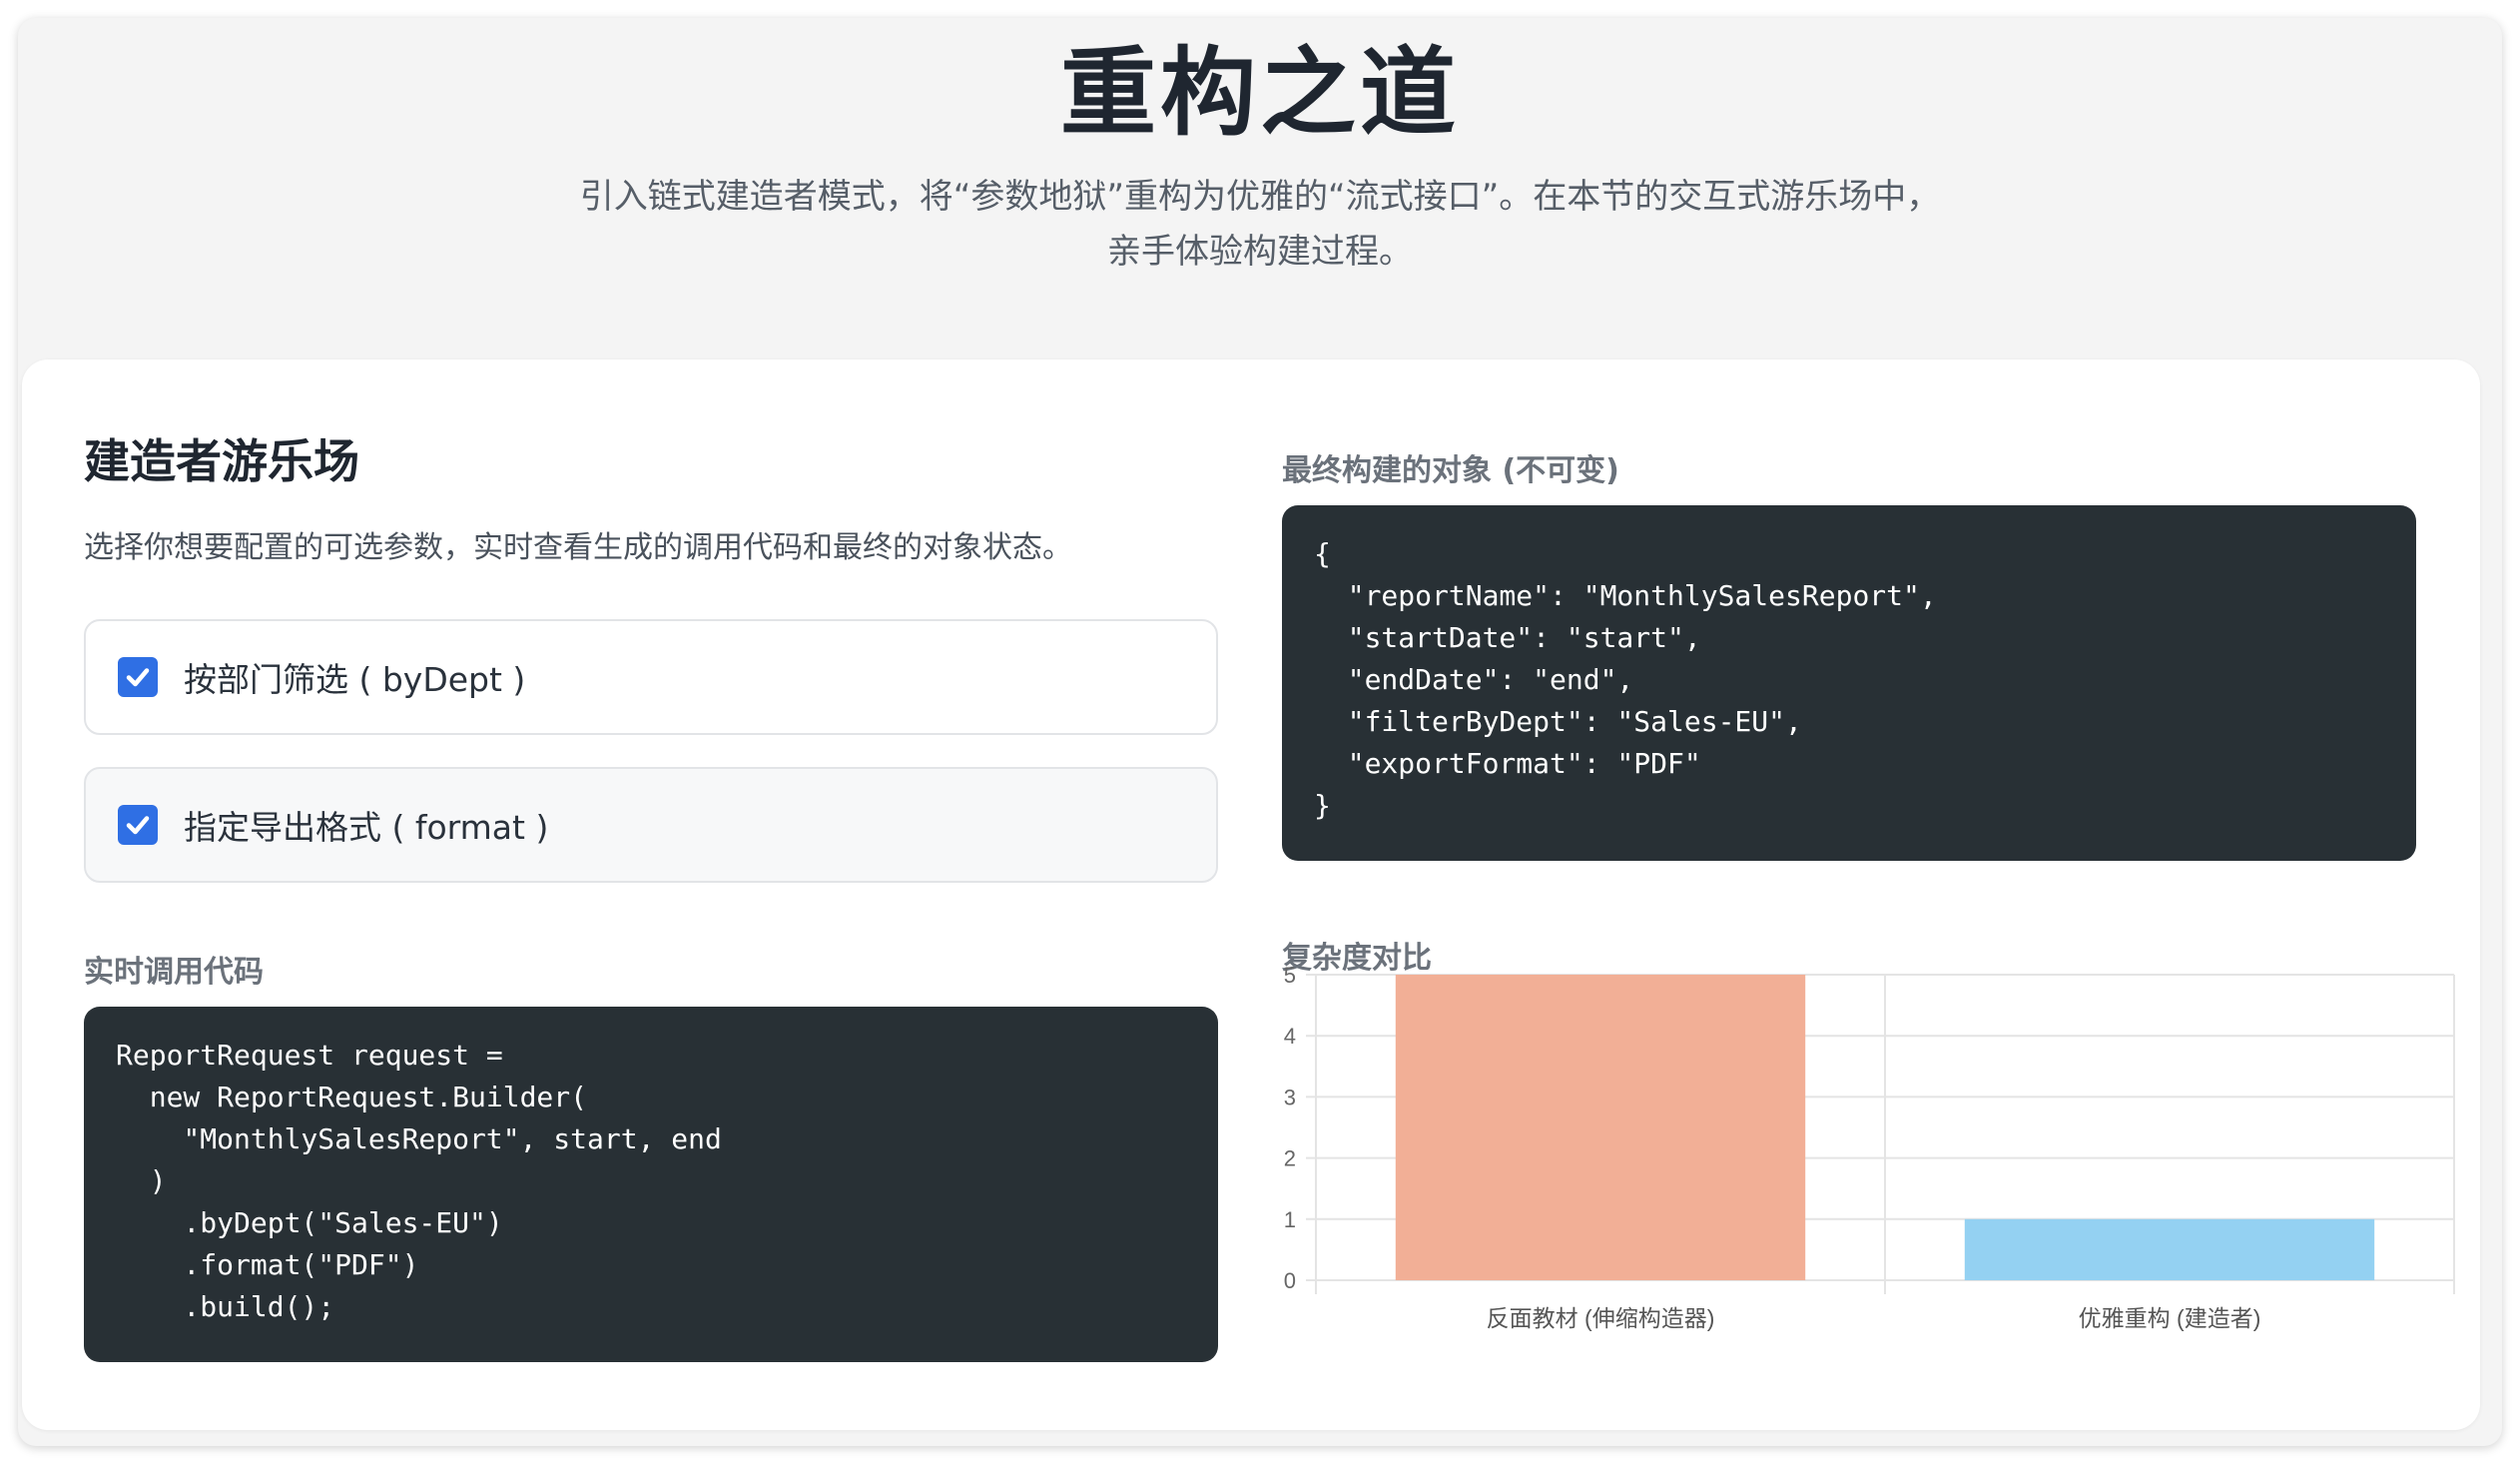 The height and width of the screenshot is (1464, 2520). Describe the element at coordinates (1290, 1158) in the screenshot. I see `y-tick-label: 2` at that location.